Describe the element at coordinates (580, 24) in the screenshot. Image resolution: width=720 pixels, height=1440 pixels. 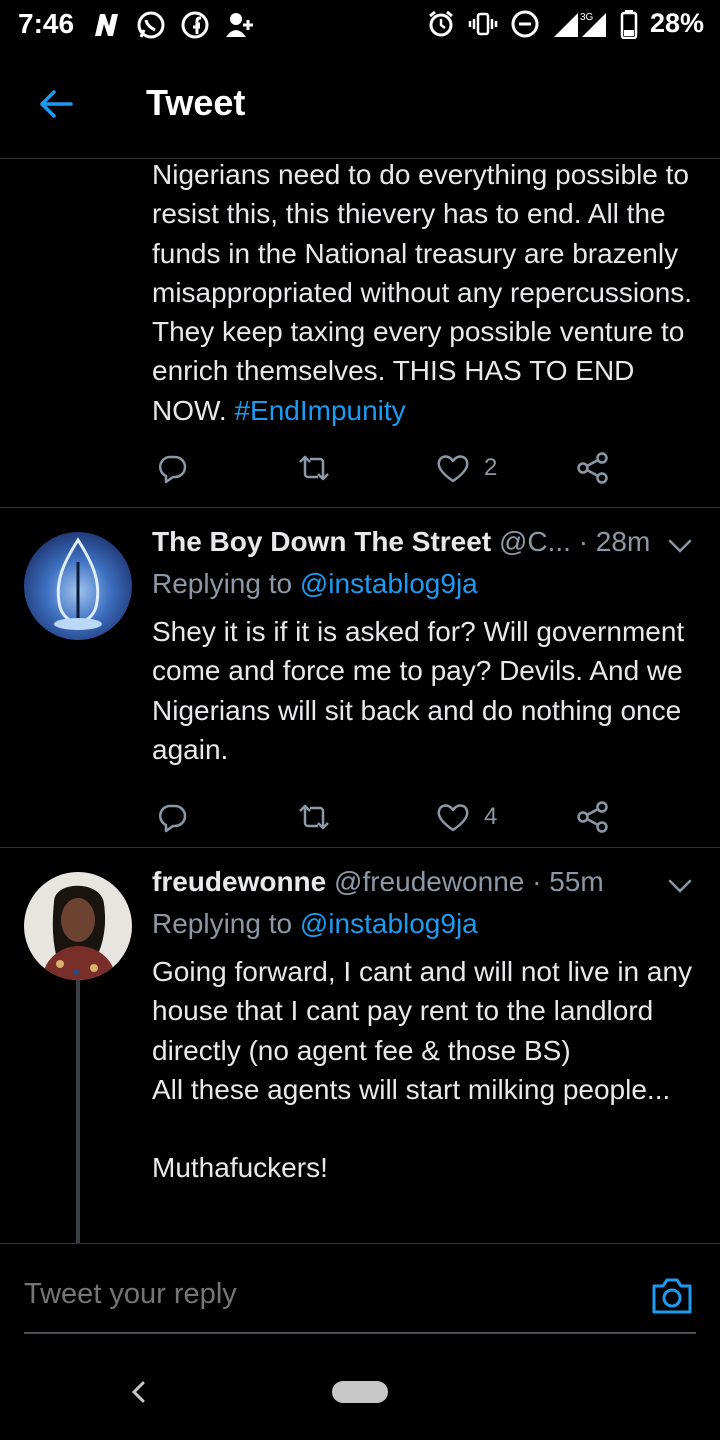
I see `signal-icon: 3G` at that location.